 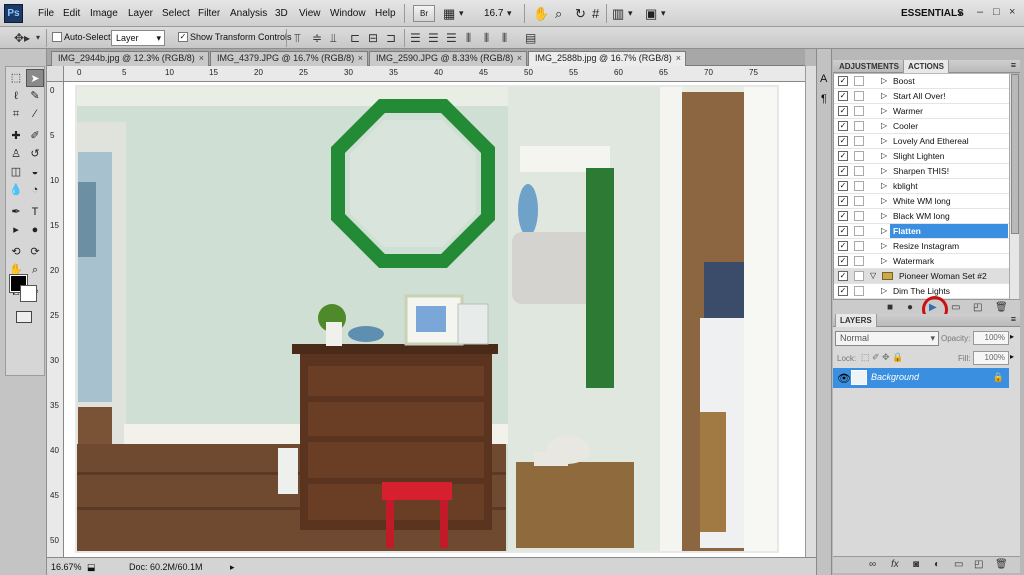 I want to click on status-info-icon: ⬓, so click(x=91, y=567).